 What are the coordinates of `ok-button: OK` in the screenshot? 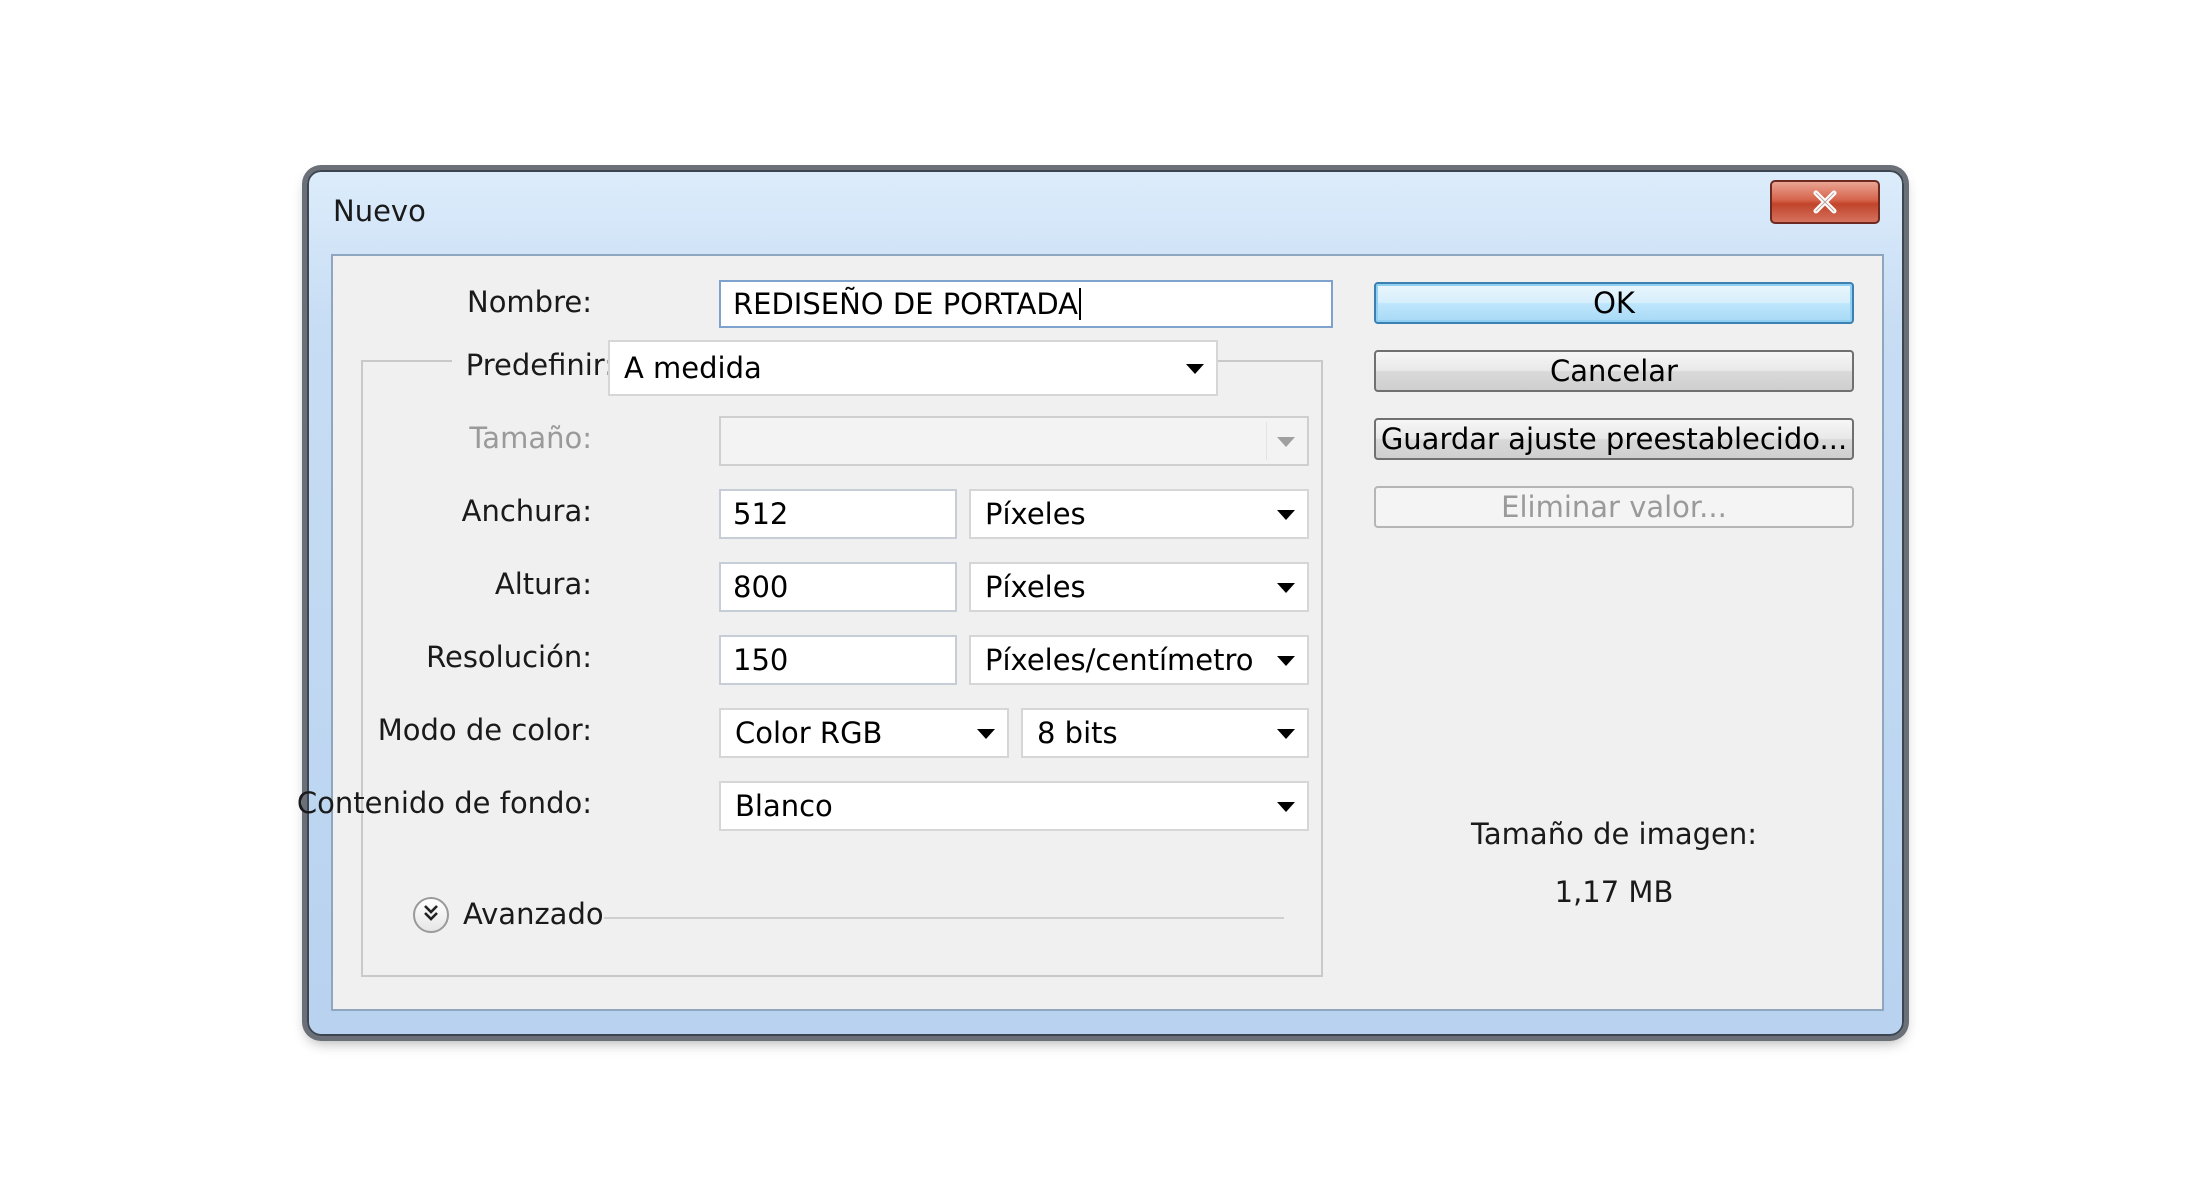 It's located at (1614, 303).